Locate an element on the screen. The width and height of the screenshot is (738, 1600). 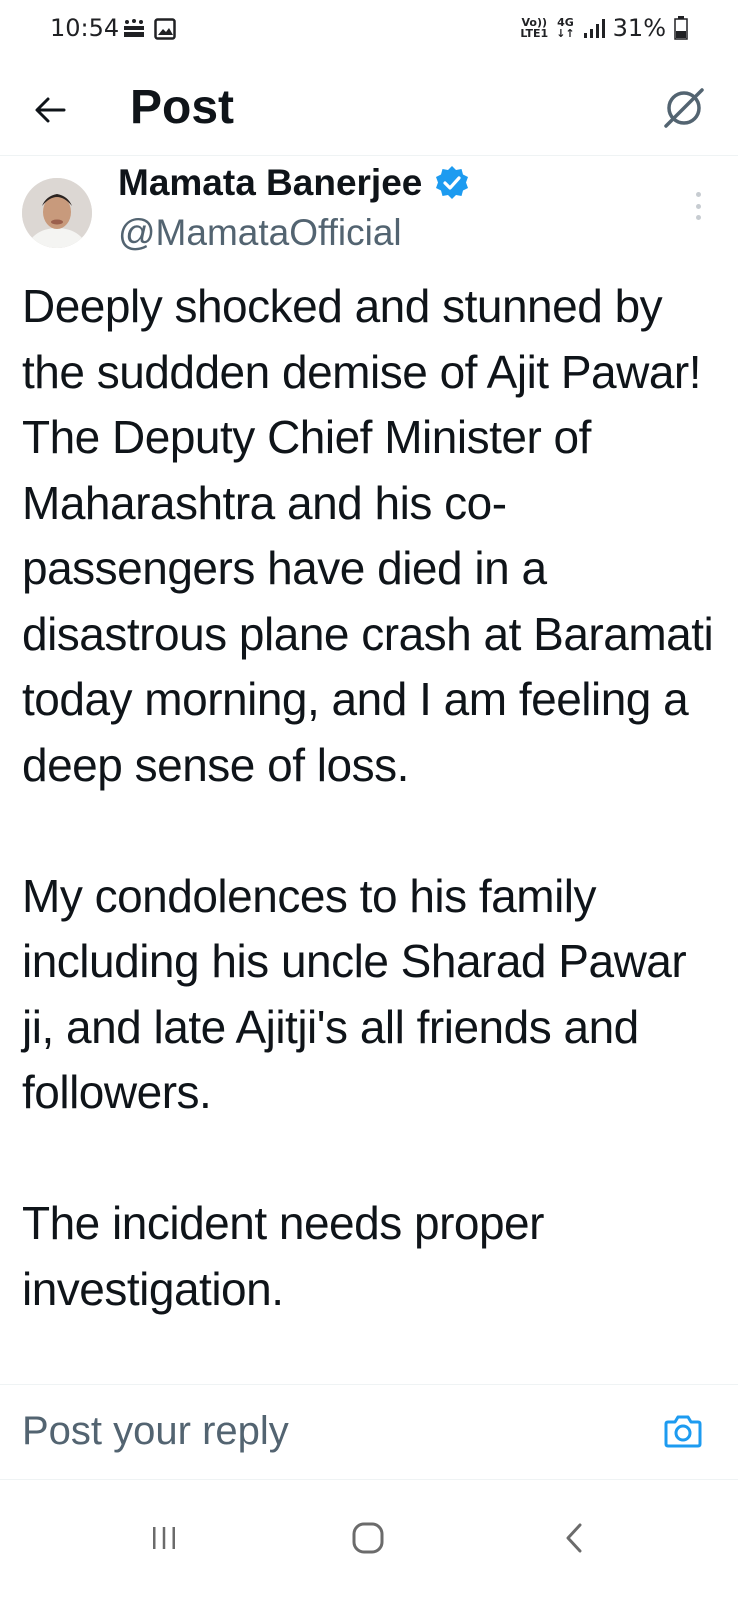
status-bar: 10:54 Vo)) LTE1 4G ↓↑ 31% is located at coordinates (369, 30).